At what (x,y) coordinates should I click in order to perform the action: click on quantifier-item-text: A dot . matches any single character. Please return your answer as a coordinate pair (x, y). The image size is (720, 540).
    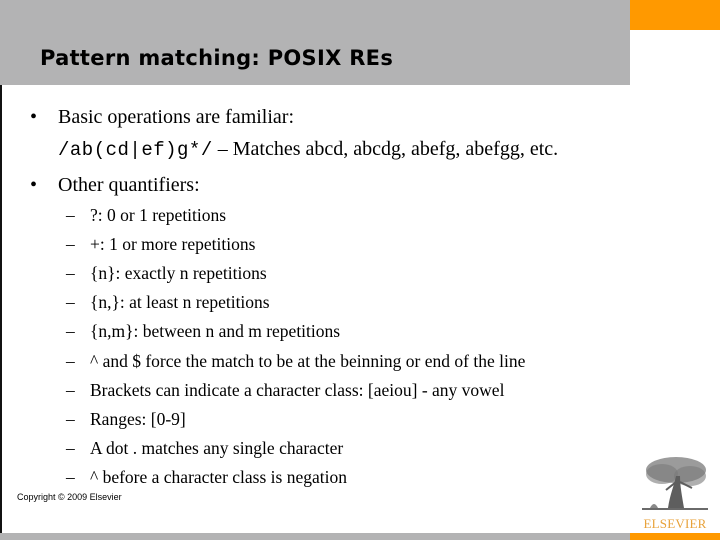
    Looking at the image, I should click on (217, 447).